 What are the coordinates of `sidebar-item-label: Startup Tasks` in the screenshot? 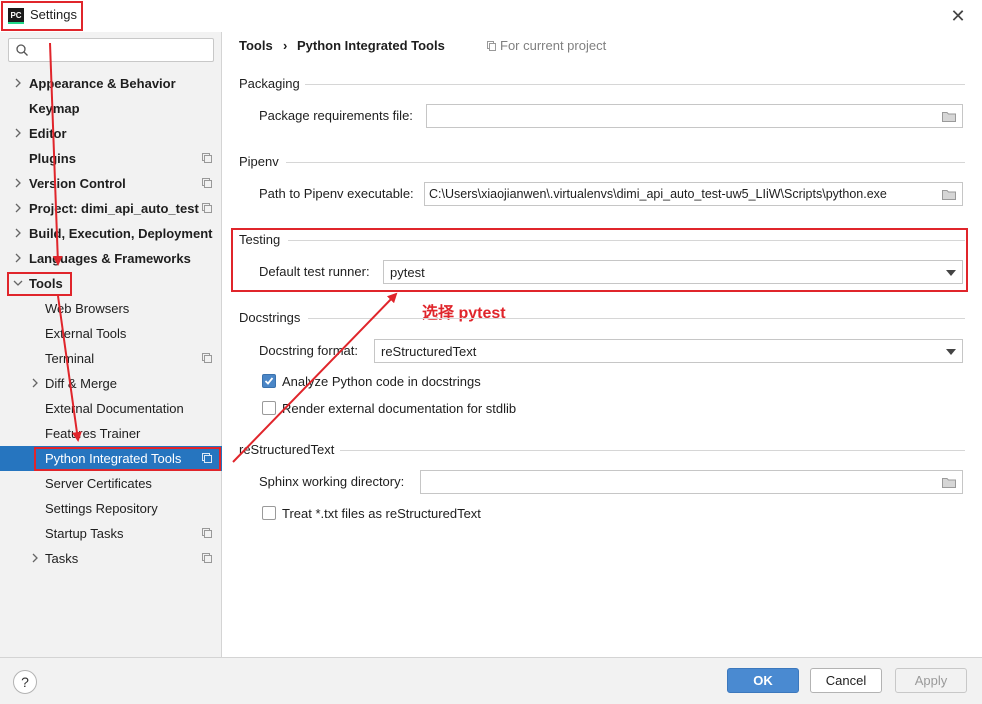 It's located at (84, 533).